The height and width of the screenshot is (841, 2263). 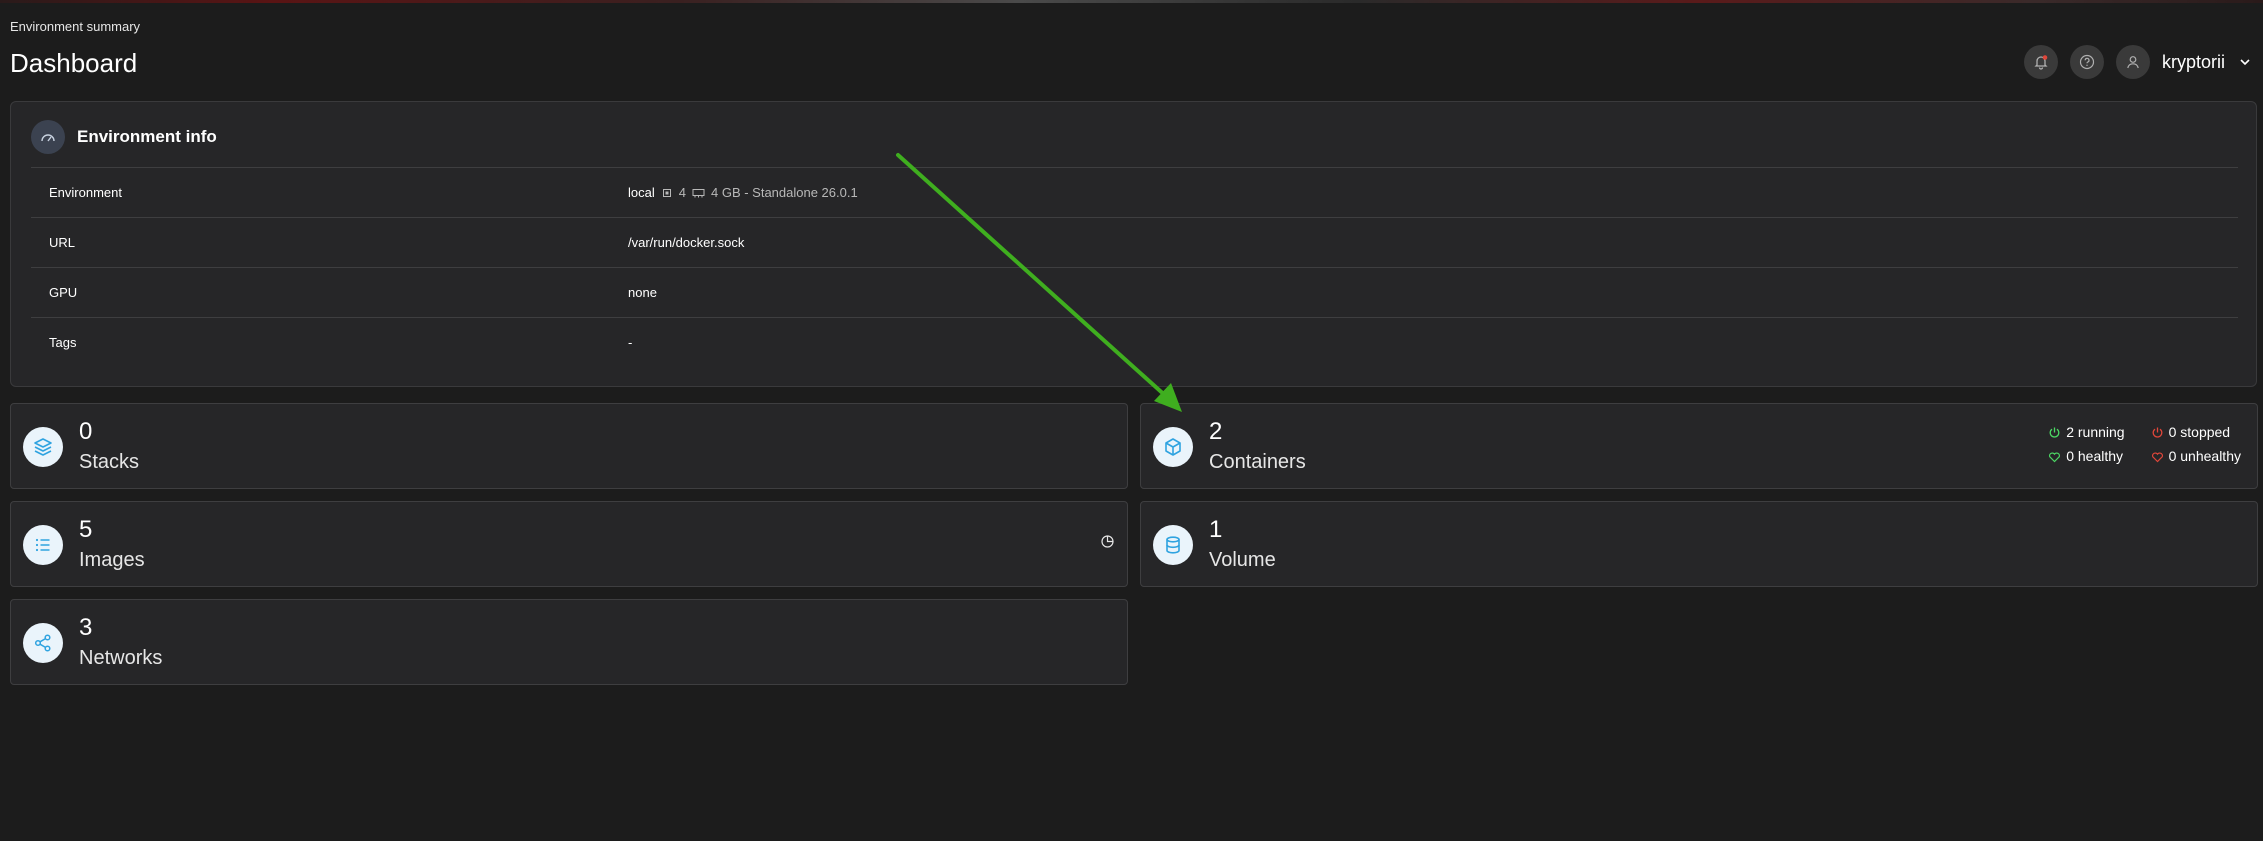 What do you see at coordinates (2199, 432) in the screenshot?
I see `stopped-count: 0 stopped` at bounding box center [2199, 432].